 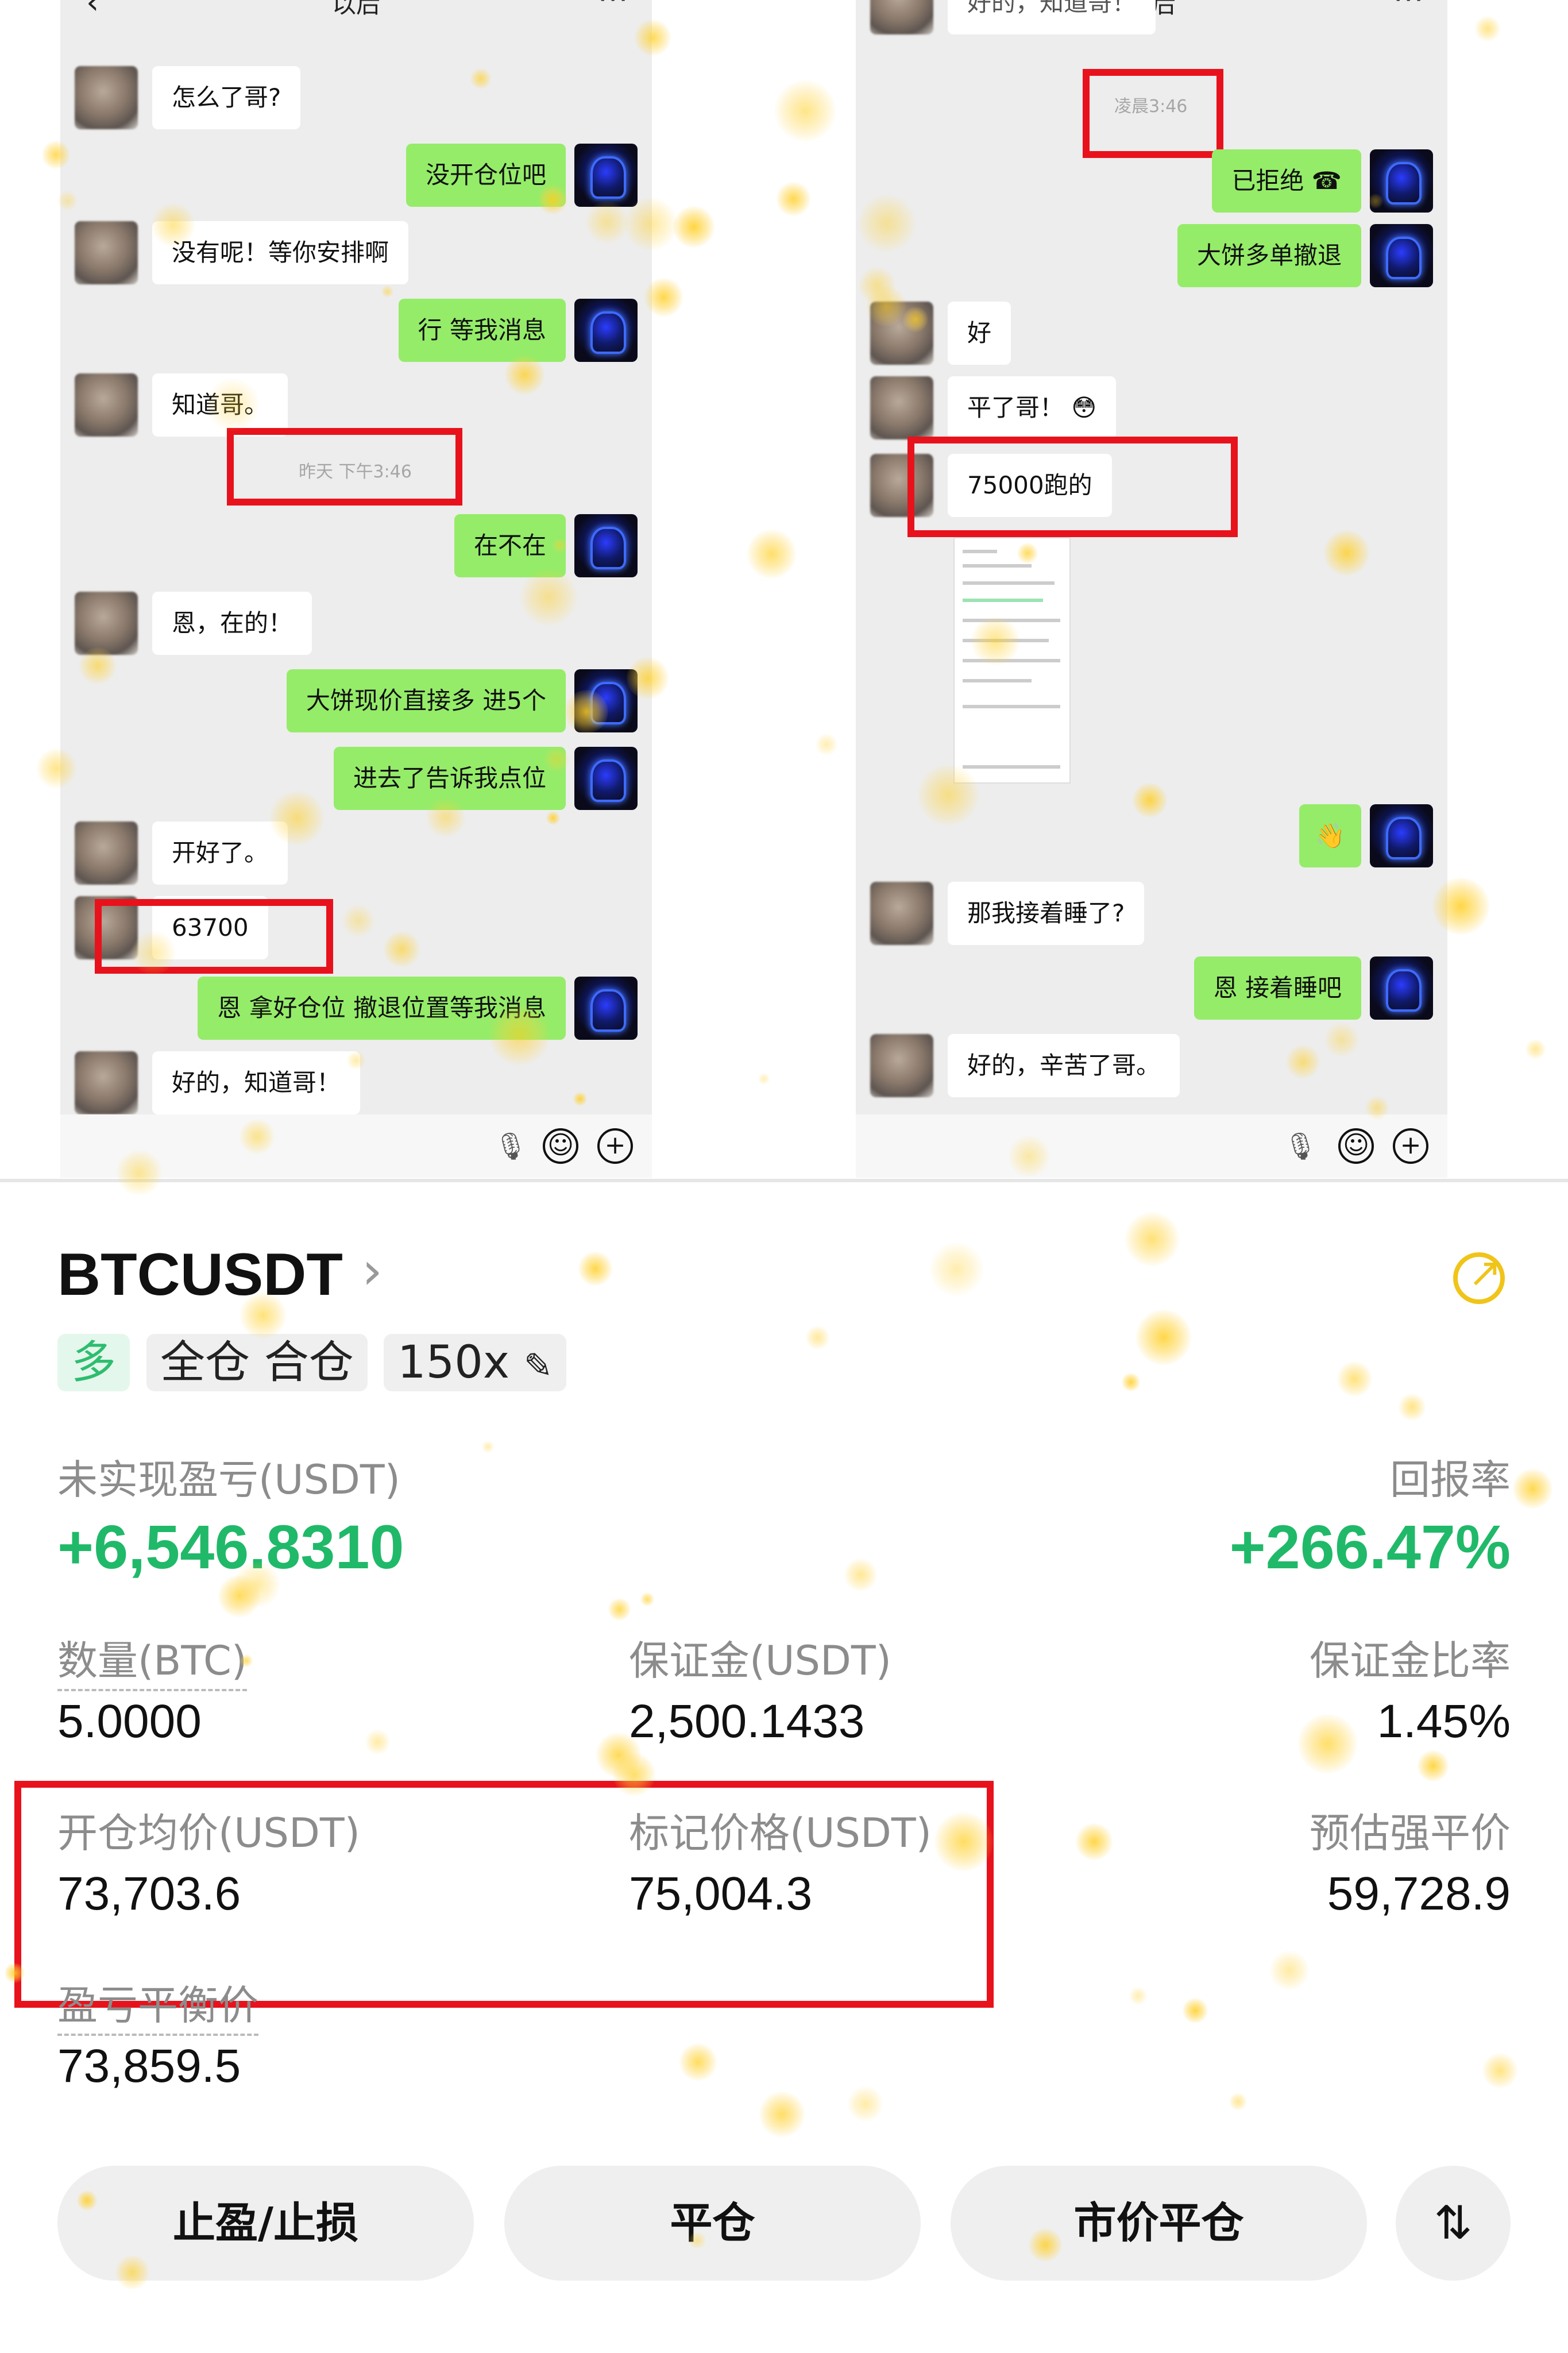 What do you see at coordinates (1286, 181) in the screenshot?
I see `message-bubble: 已拒绝 ☎` at bounding box center [1286, 181].